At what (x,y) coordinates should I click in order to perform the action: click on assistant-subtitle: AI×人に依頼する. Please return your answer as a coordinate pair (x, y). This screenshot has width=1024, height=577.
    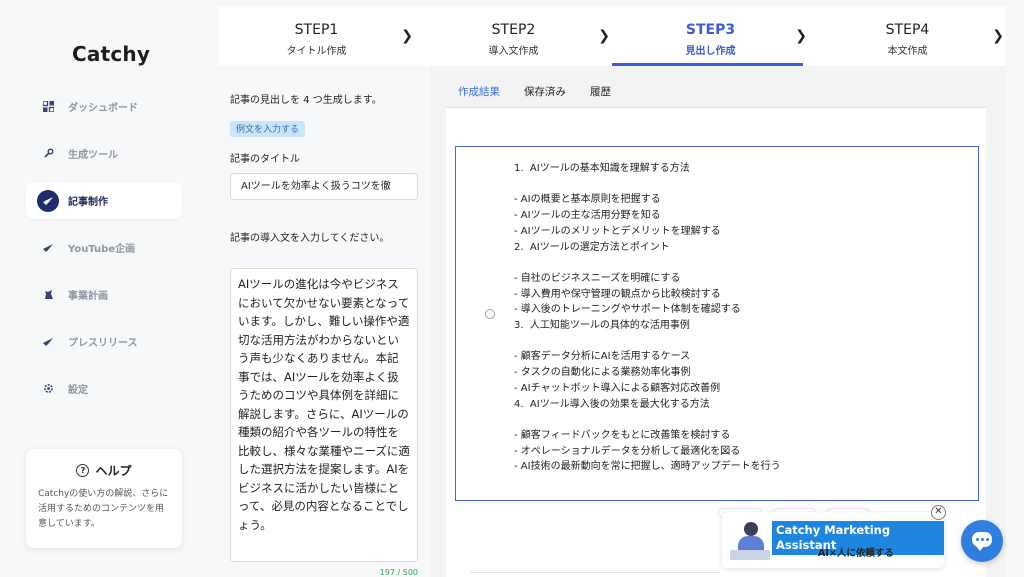
    Looking at the image, I should click on (856, 553).